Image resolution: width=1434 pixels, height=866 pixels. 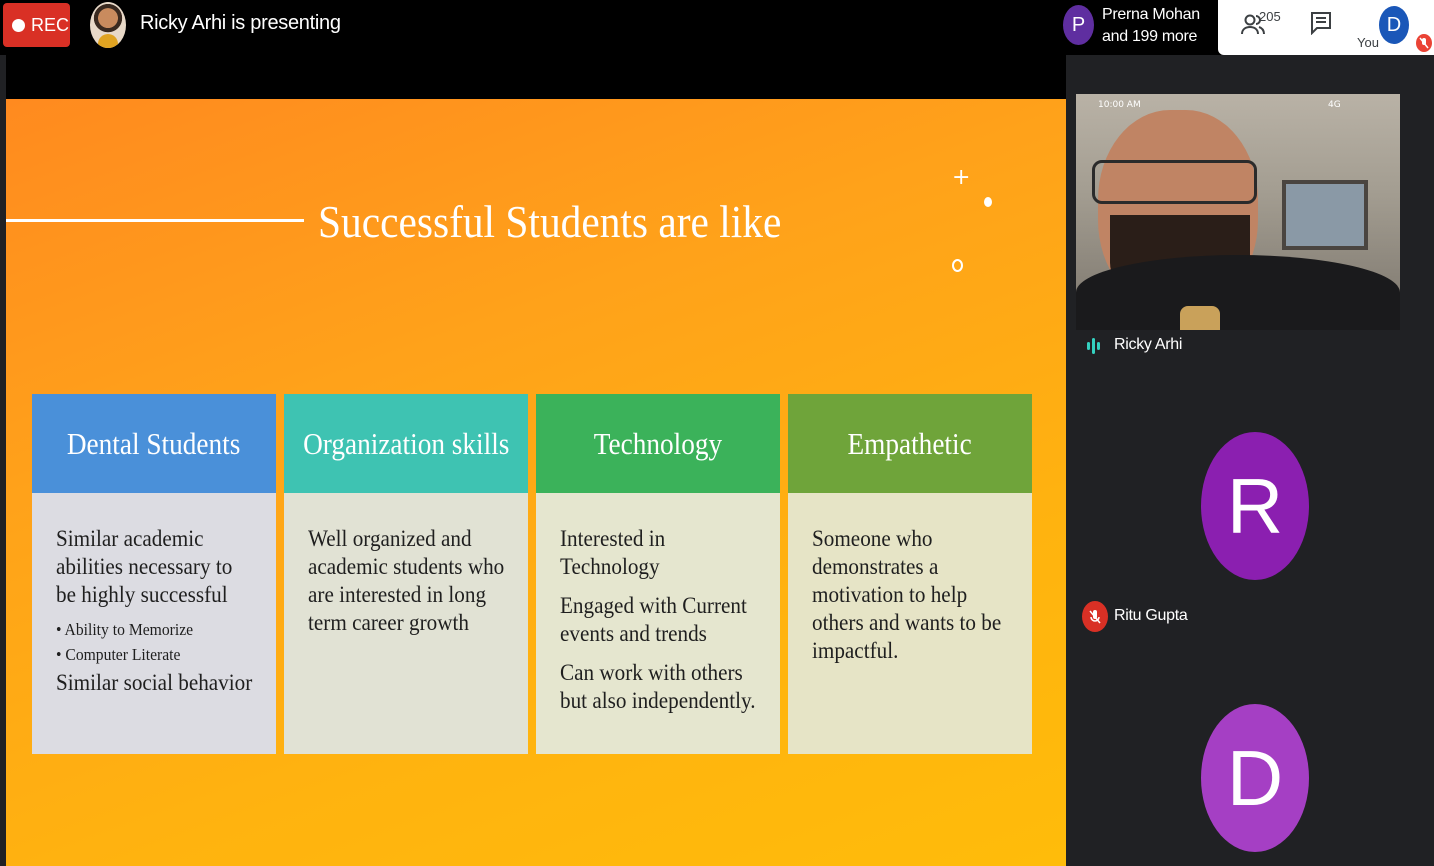 I want to click on card-text: Similar social behavior, so click(x=154, y=682).